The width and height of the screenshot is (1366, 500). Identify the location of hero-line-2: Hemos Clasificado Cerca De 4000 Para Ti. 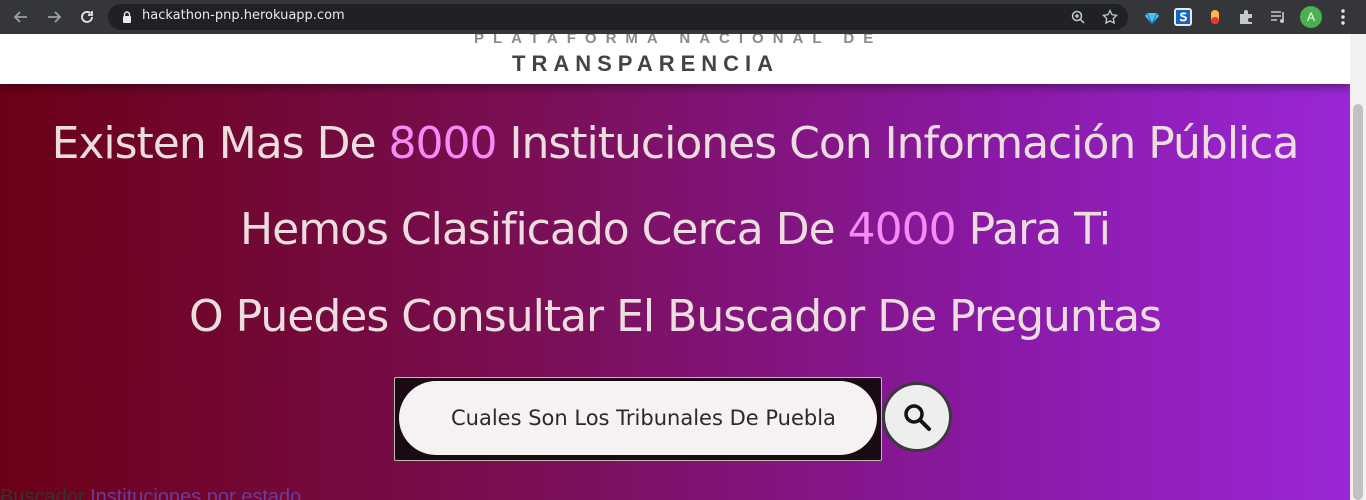
(675, 229).